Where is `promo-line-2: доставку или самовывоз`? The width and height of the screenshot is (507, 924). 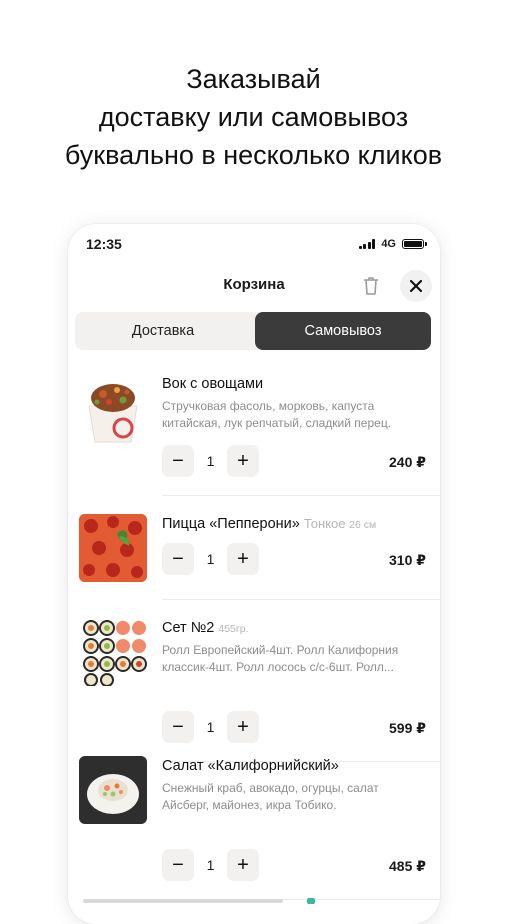 promo-line-2: доставку или самовывоз is located at coordinates (253, 117).